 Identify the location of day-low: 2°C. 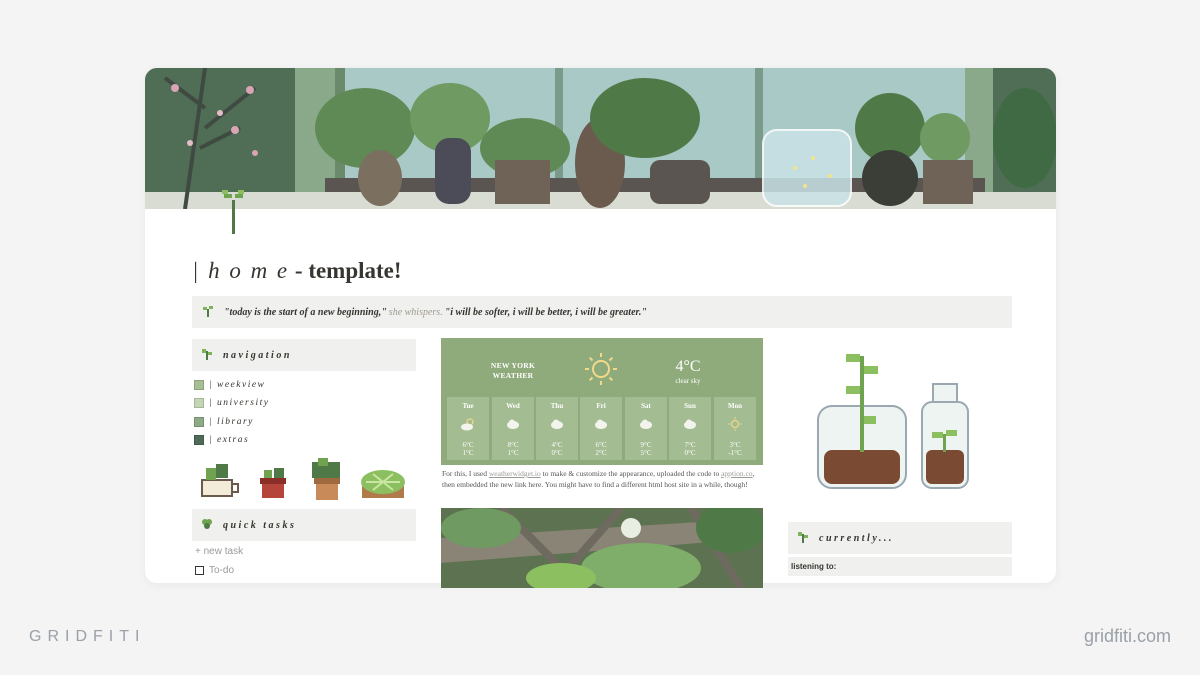
(601, 453).